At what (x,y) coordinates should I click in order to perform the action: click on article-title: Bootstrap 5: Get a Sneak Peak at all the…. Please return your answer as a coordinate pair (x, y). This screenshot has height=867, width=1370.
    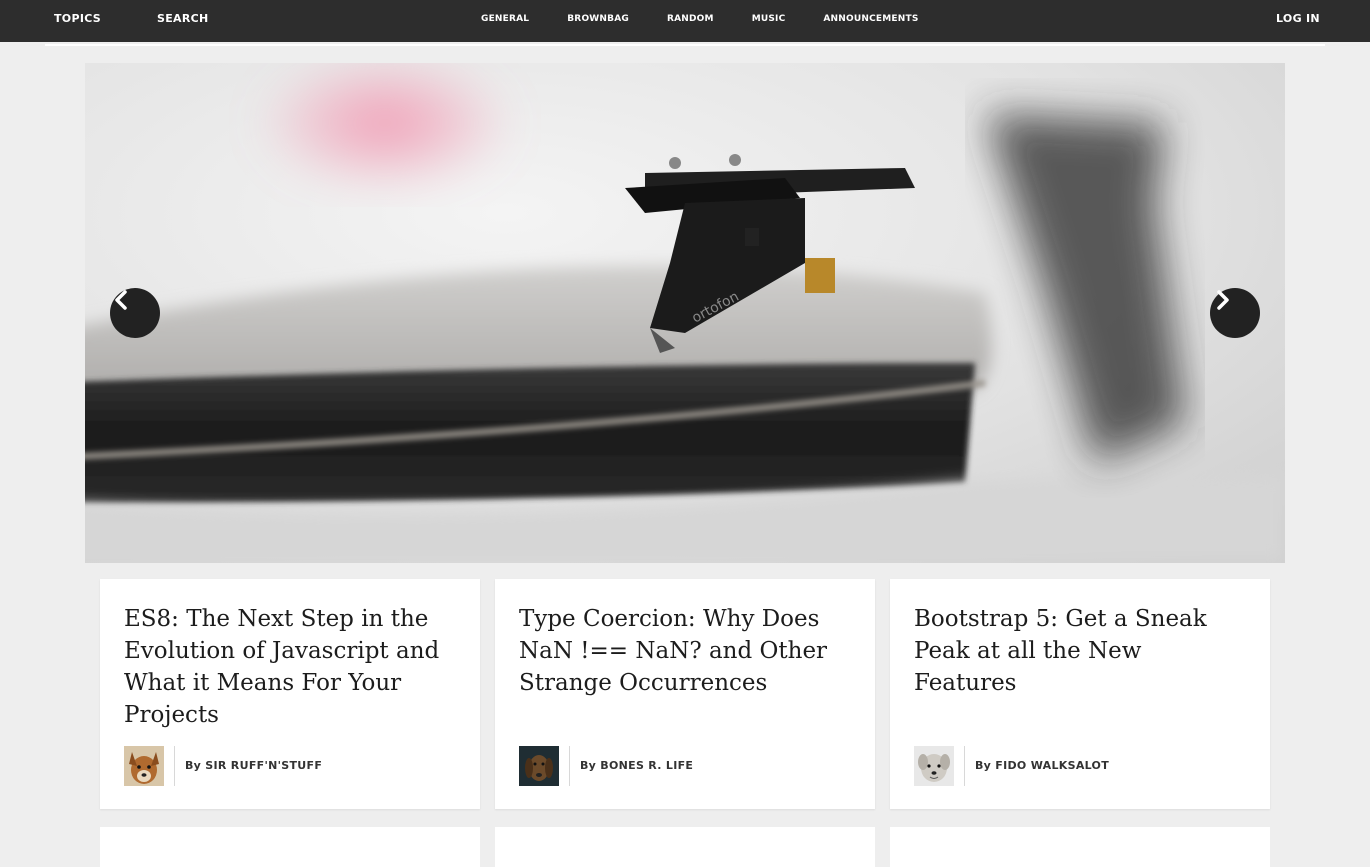
    Looking at the image, I should click on (1081, 651).